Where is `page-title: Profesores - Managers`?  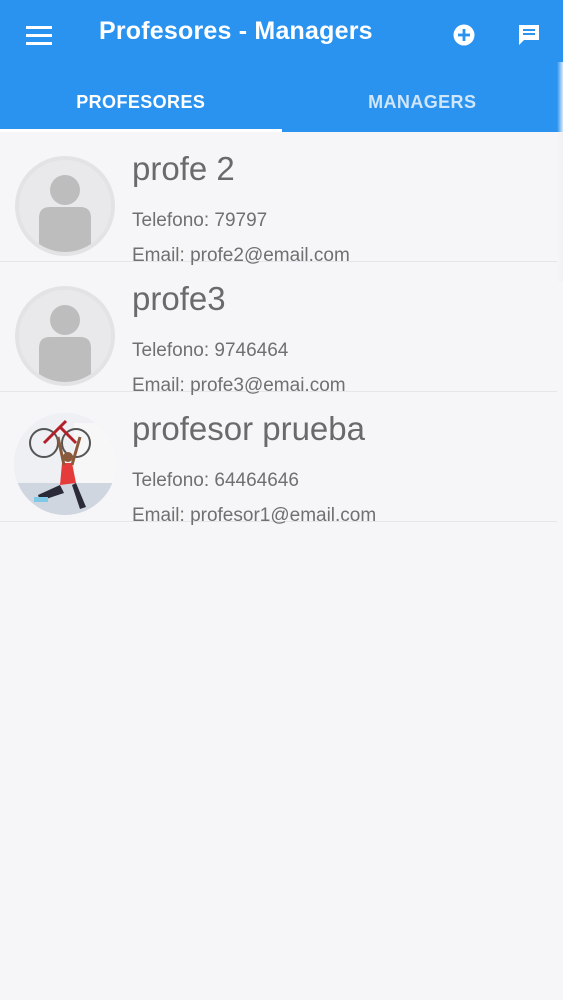
page-title: Profesores - Managers is located at coordinates (236, 31).